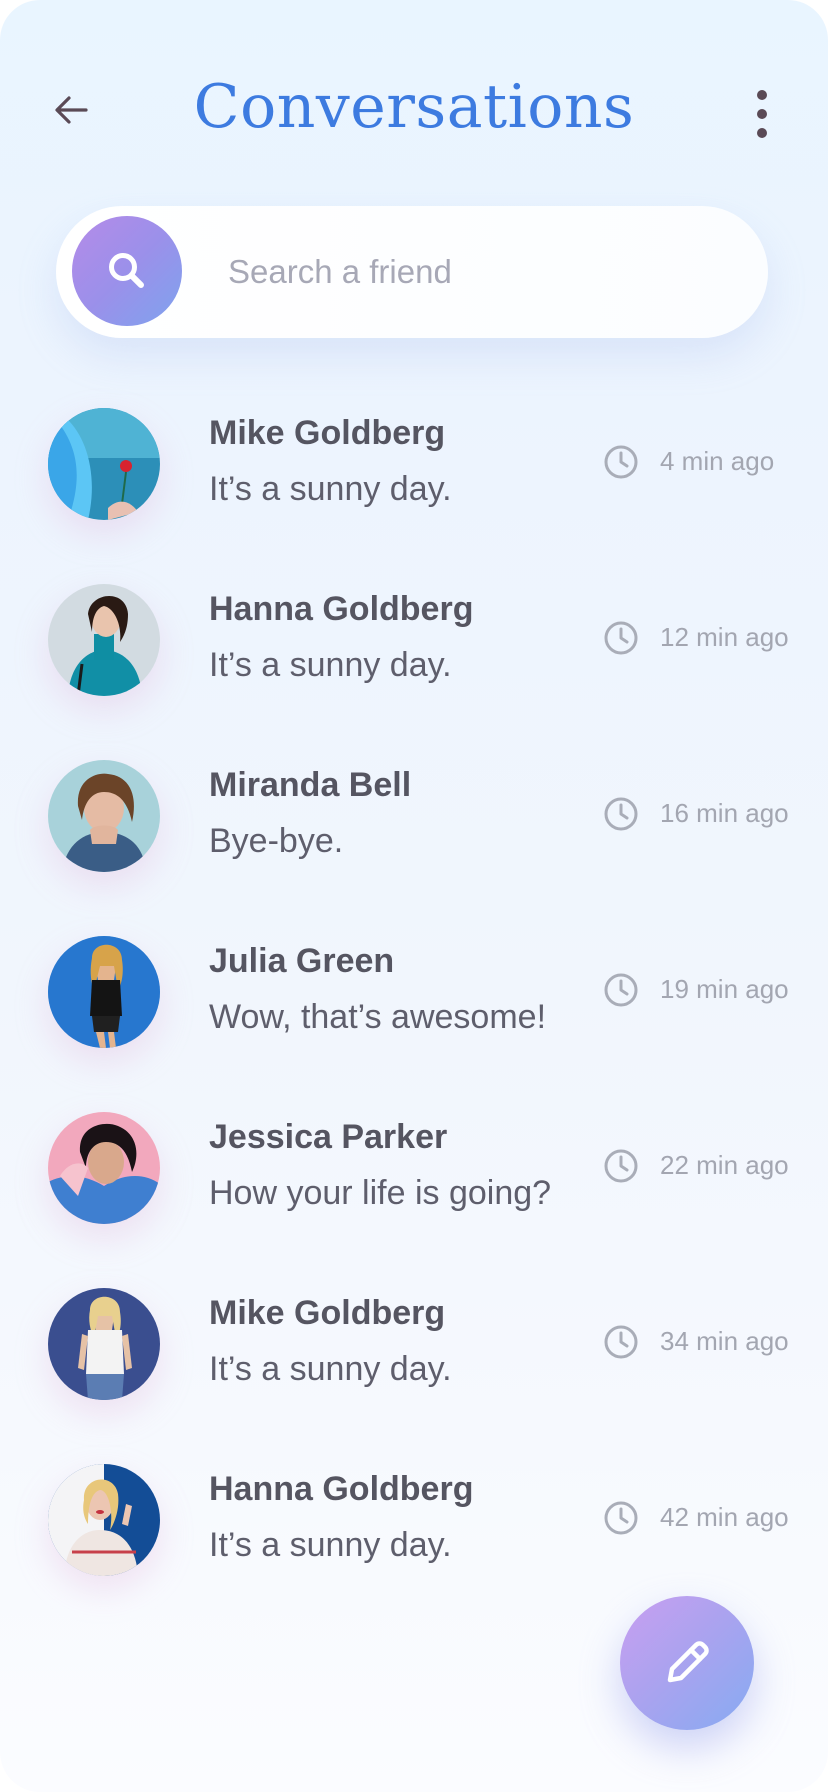  I want to click on timestamp: 42 min ago, so click(724, 1517).